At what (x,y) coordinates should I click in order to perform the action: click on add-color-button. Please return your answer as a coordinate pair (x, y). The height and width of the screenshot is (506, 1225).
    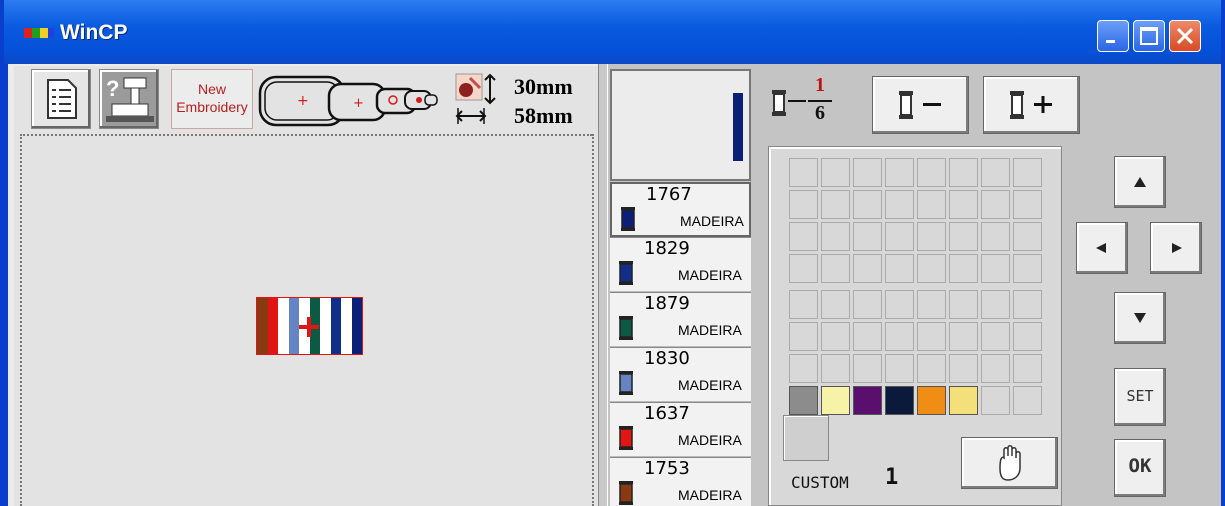
    Looking at the image, I should click on (1031, 105).